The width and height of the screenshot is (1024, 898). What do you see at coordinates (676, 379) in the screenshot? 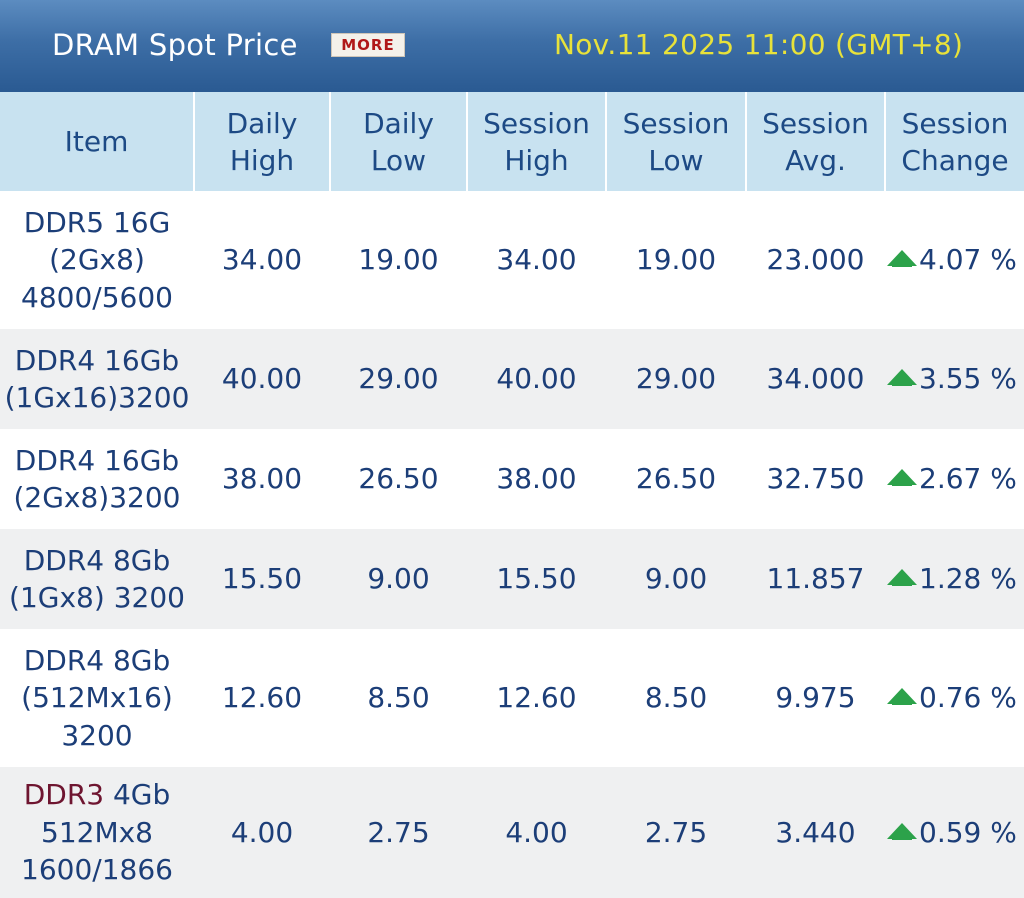
I see `session-low-cell: 29.00` at bounding box center [676, 379].